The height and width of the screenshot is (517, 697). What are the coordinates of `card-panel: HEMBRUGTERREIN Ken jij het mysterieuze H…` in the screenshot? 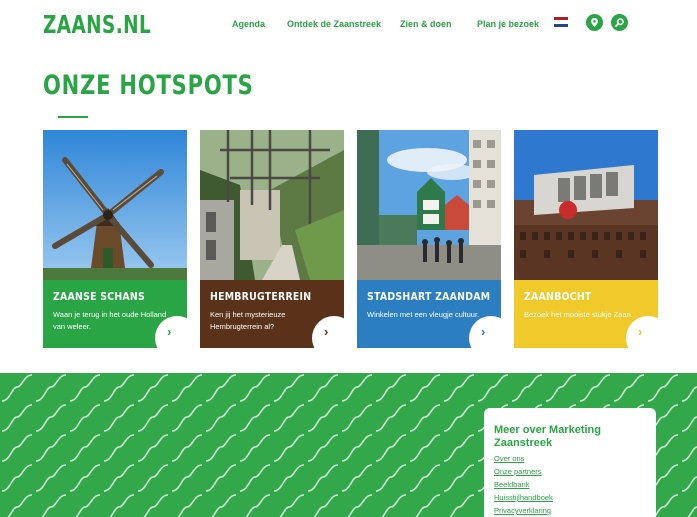 It's located at (272, 314).